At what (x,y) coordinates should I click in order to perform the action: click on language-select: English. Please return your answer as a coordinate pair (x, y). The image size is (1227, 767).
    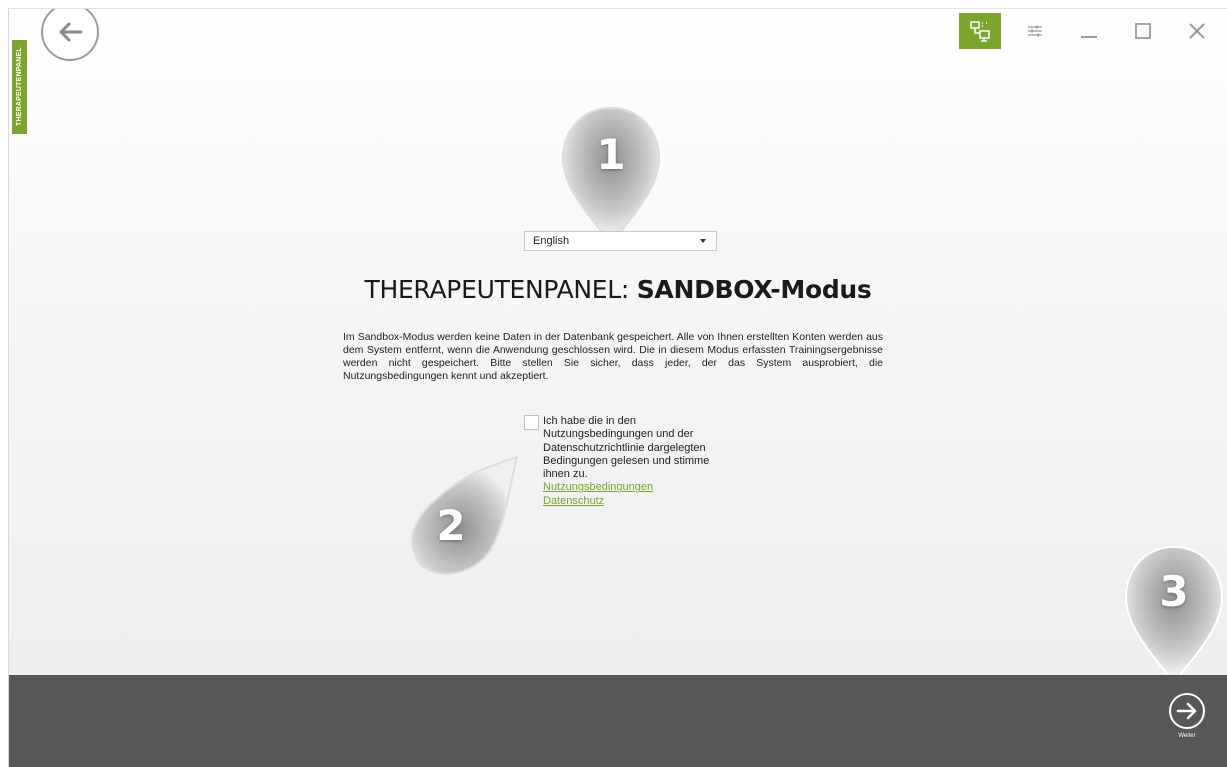
    Looking at the image, I should click on (620, 241).